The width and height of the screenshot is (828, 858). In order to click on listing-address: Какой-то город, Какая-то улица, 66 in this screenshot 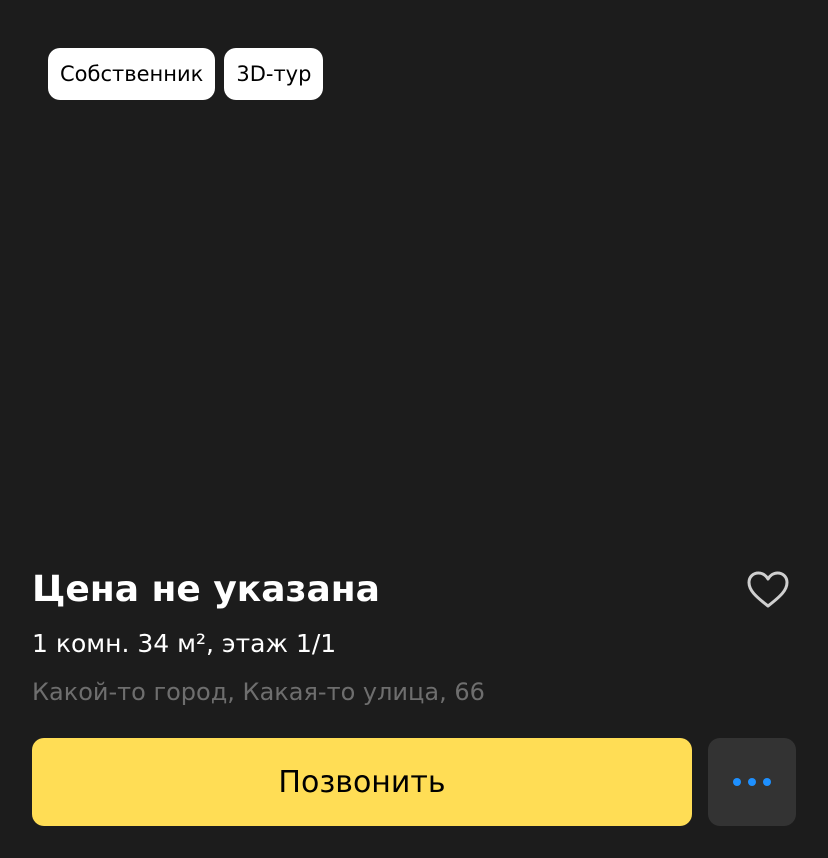, I will do `click(258, 692)`.